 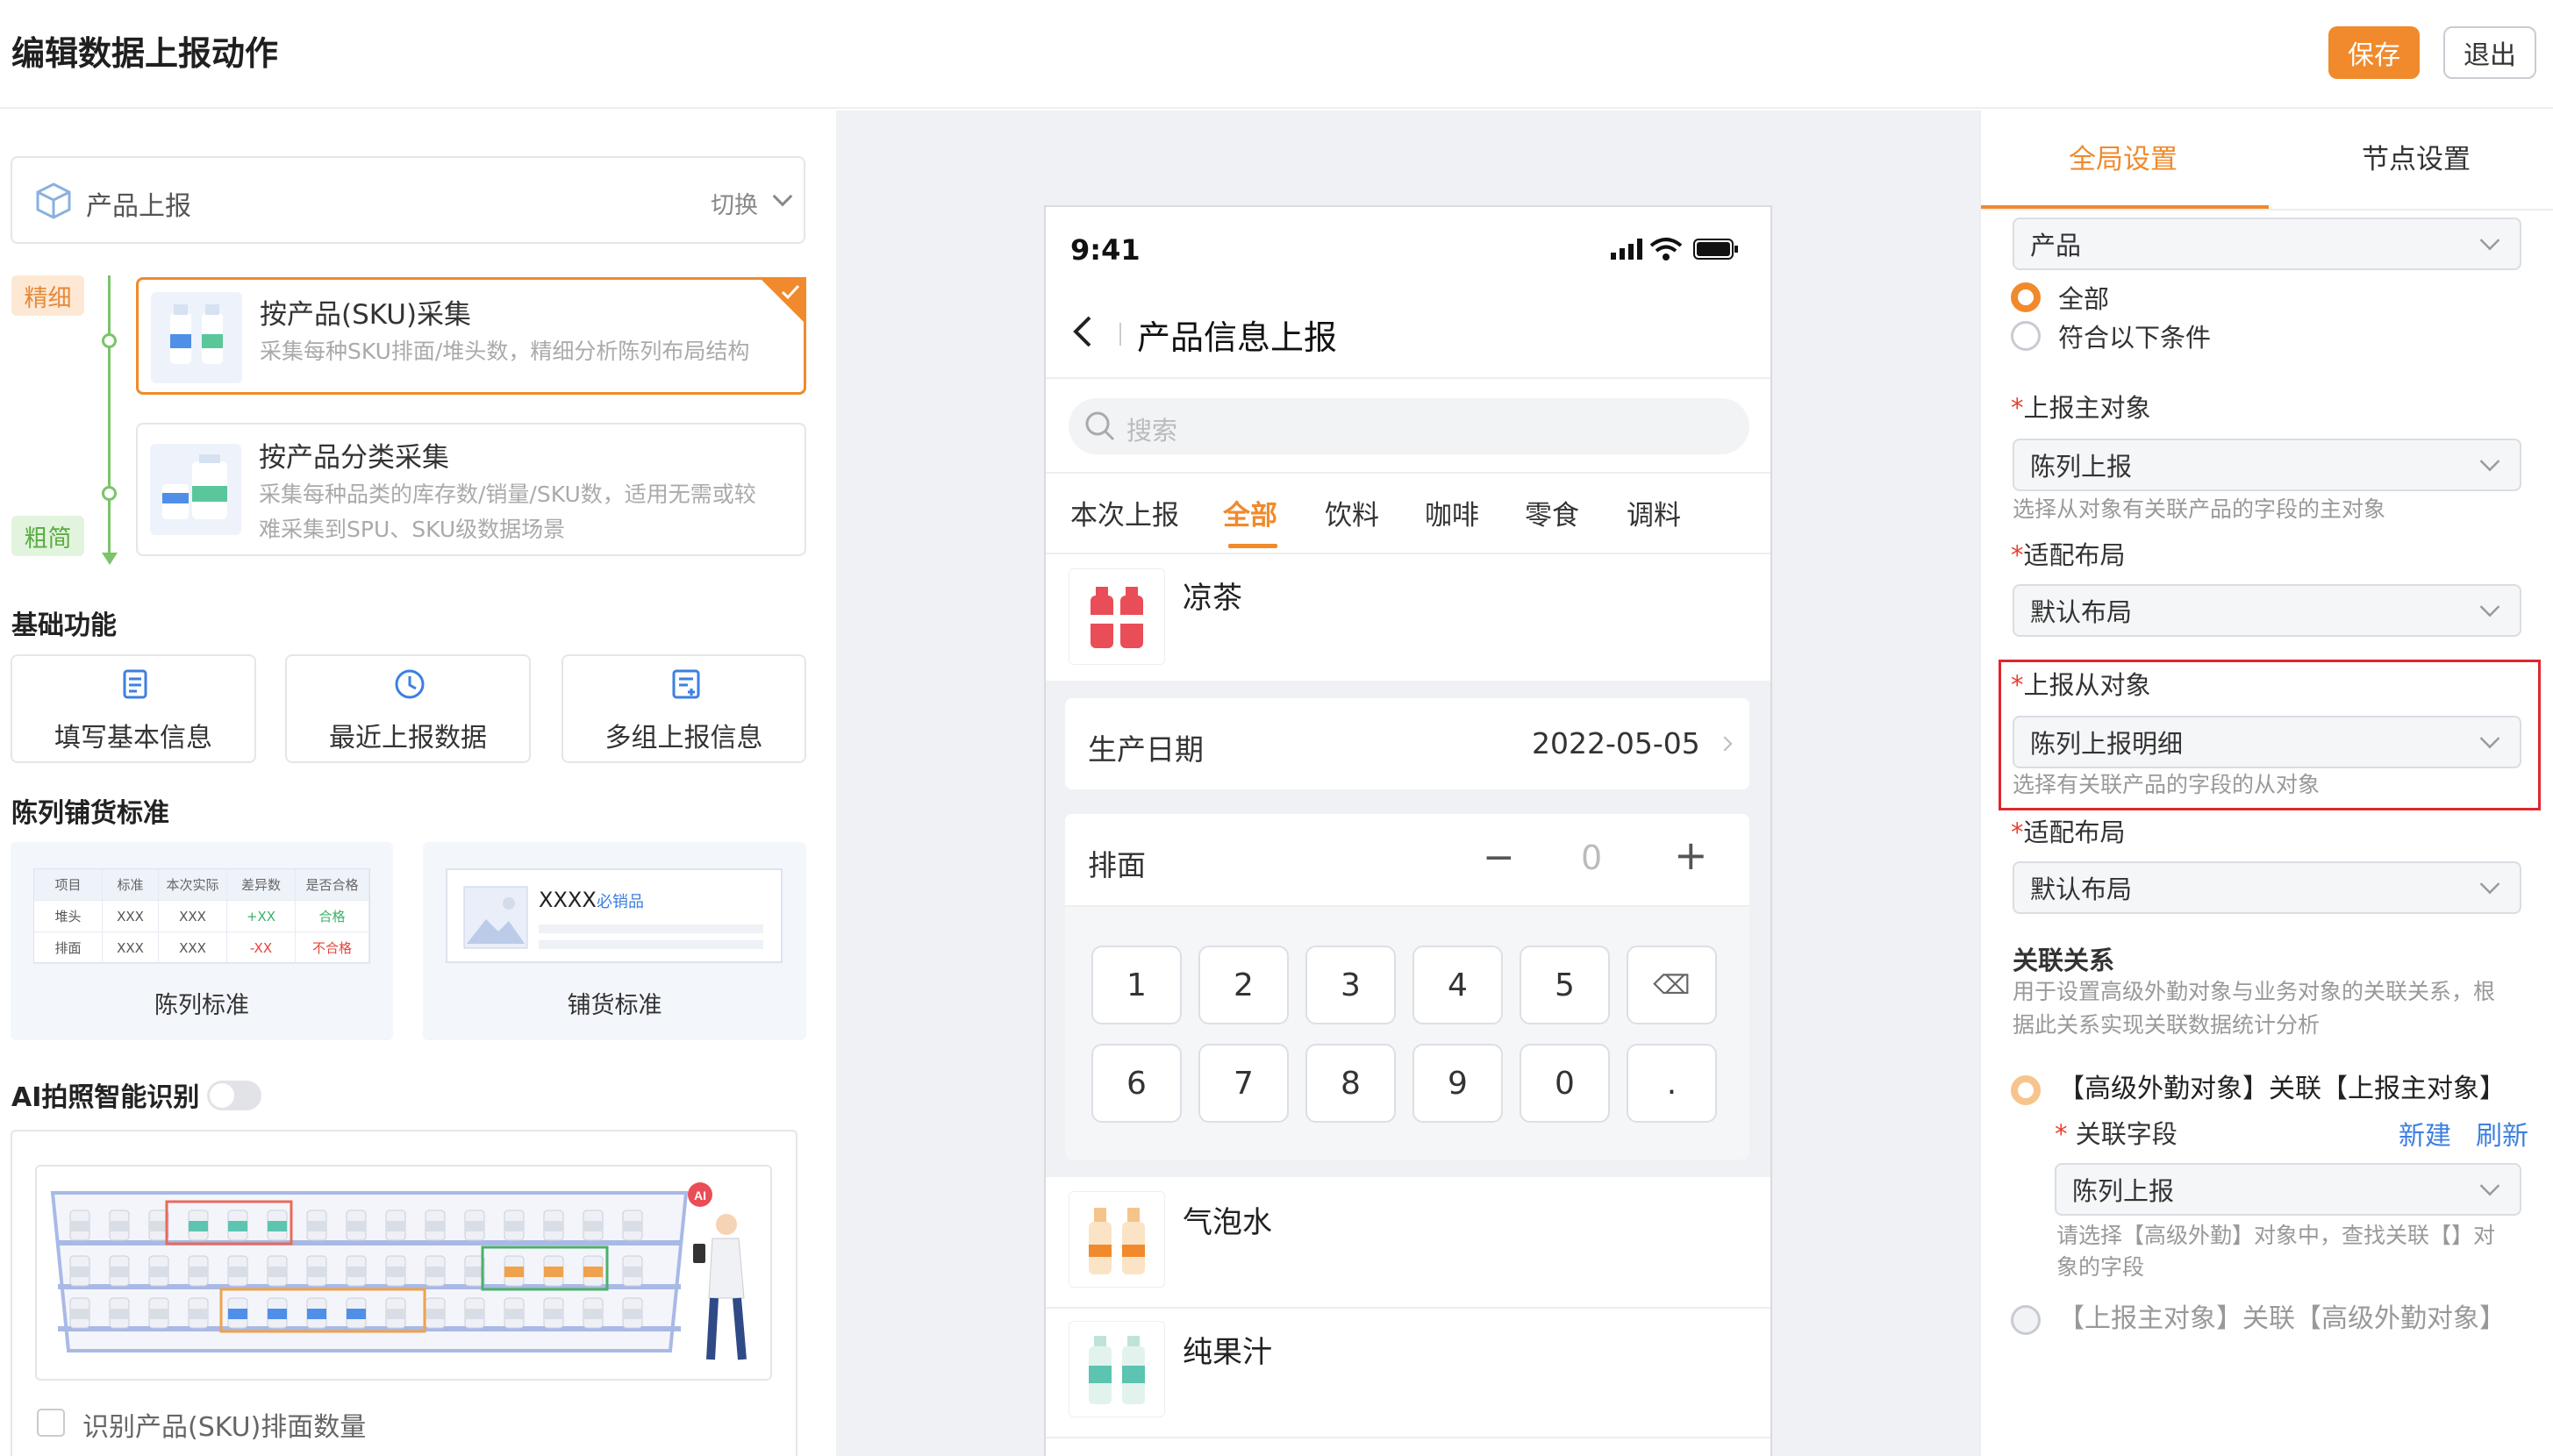 I want to click on table-header-cell: 项目, so click(x=68, y=885).